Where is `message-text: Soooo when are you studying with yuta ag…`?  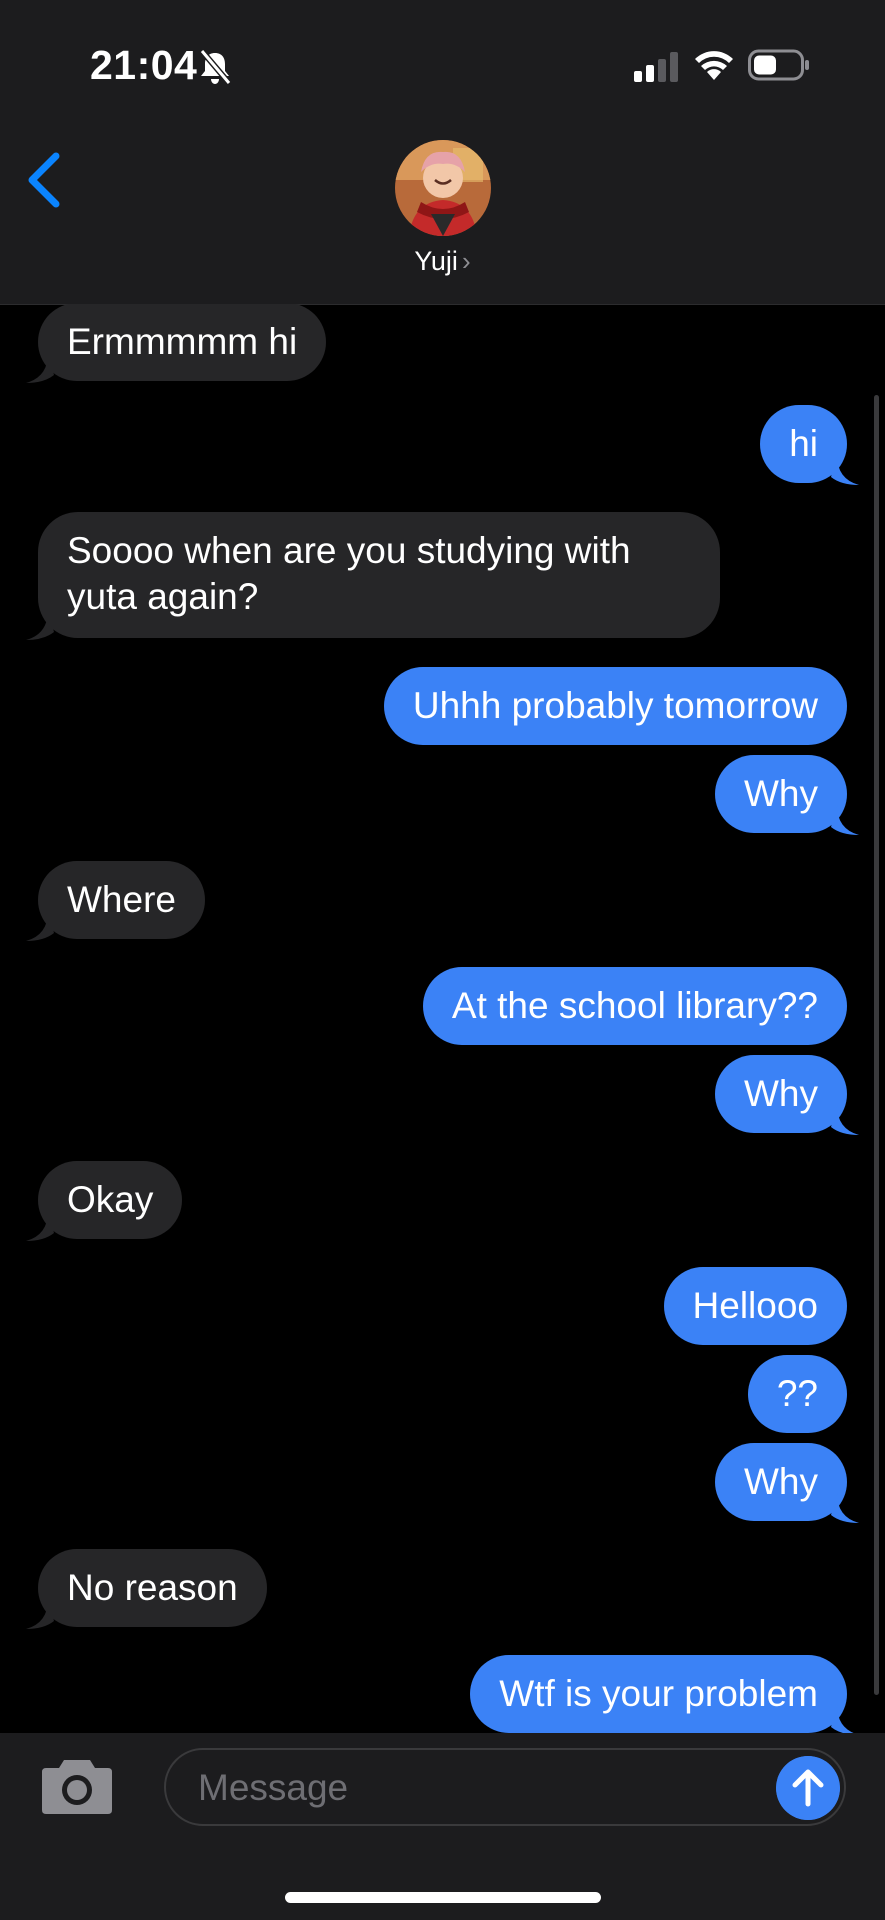
message-text: Soooo when are you studying with yuta ag… is located at coordinates (349, 573).